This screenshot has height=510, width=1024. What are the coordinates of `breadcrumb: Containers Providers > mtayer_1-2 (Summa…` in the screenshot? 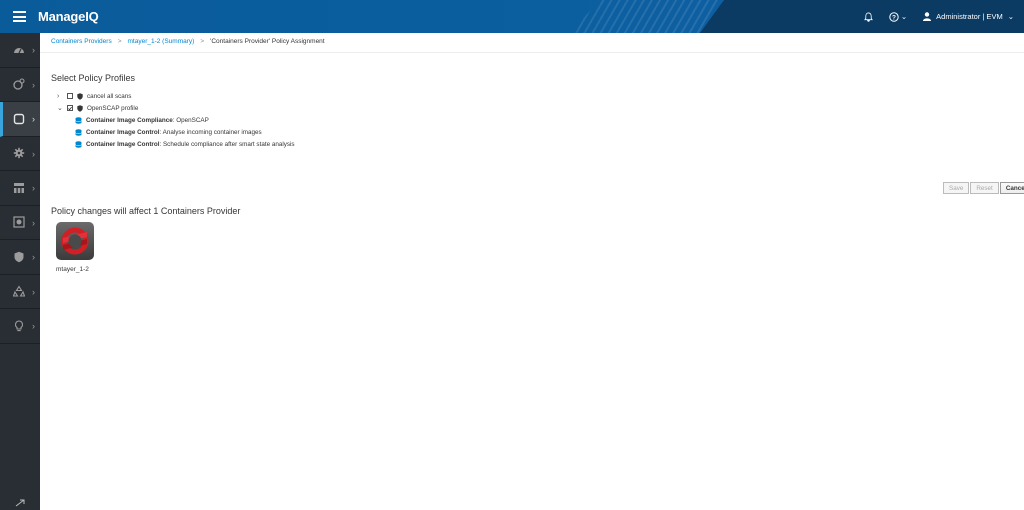 It's located at (188, 41).